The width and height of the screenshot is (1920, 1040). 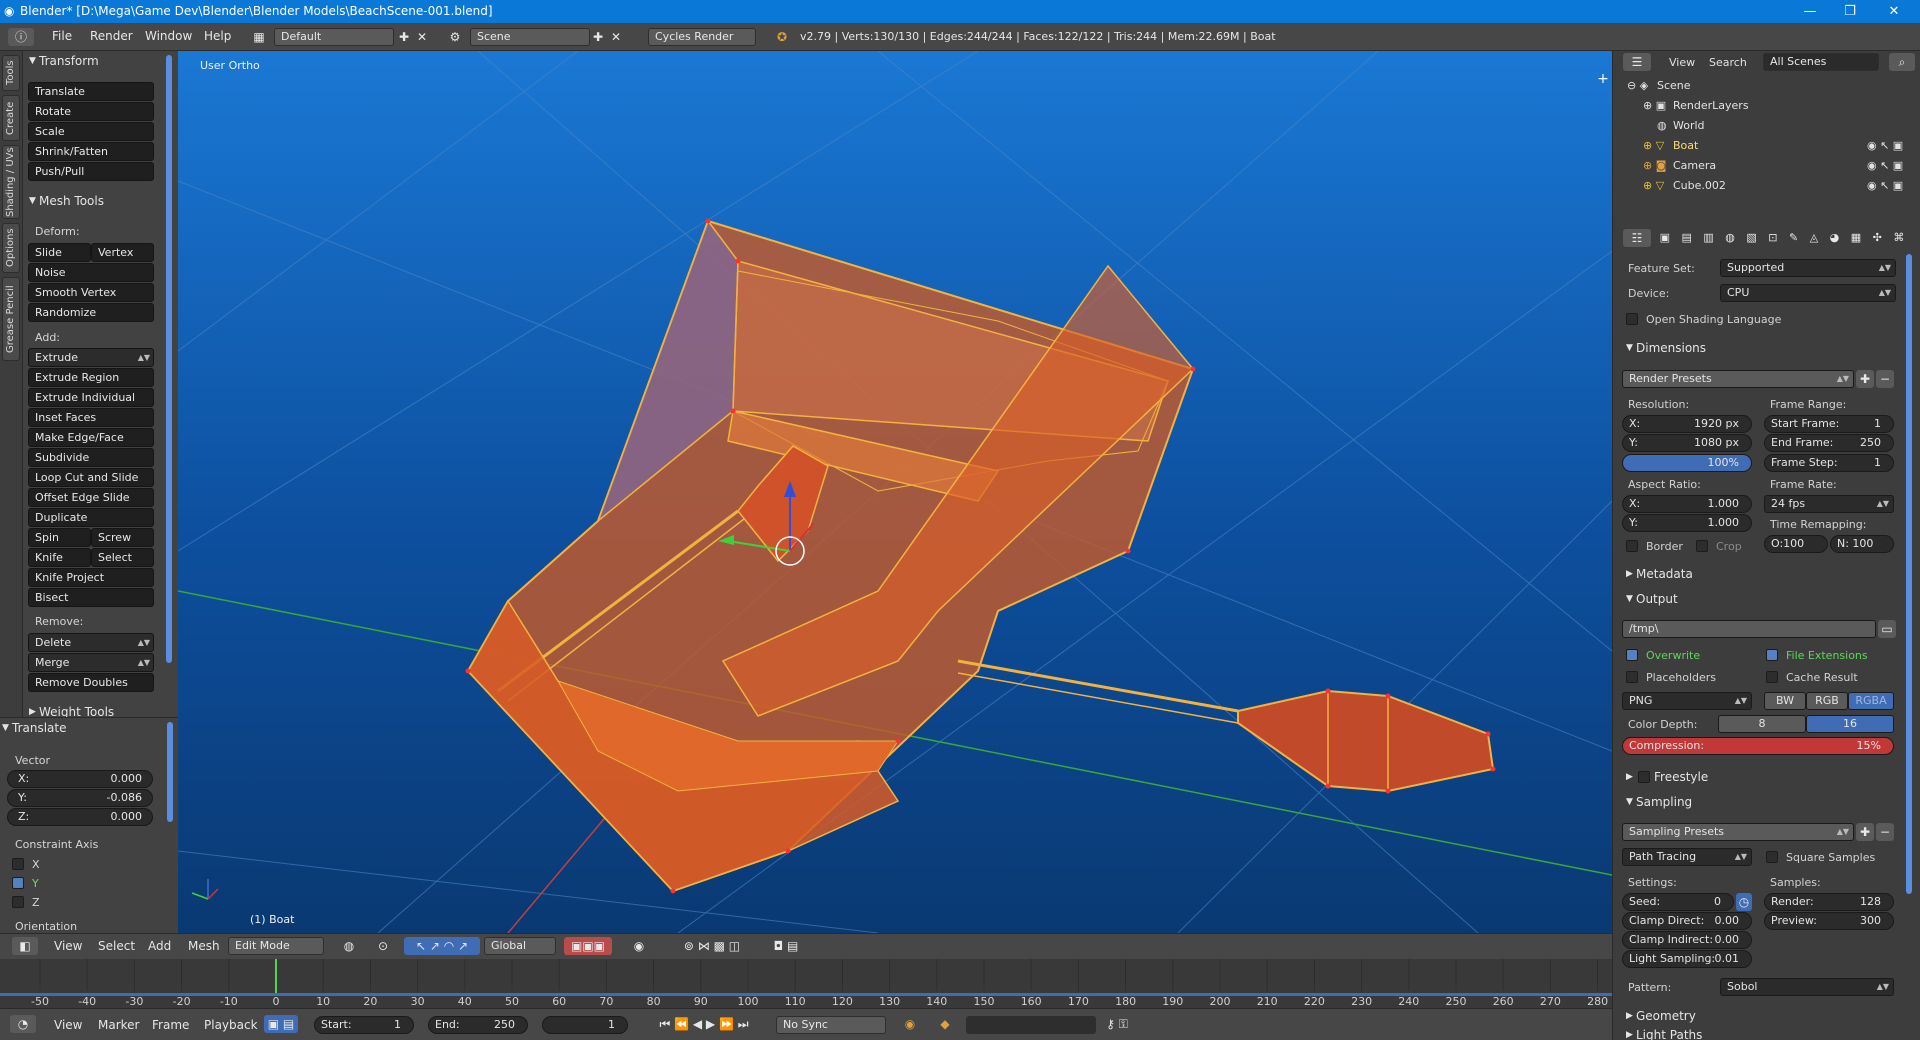 I want to click on proportional-edit-icon: ◉, so click(x=639, y=946).